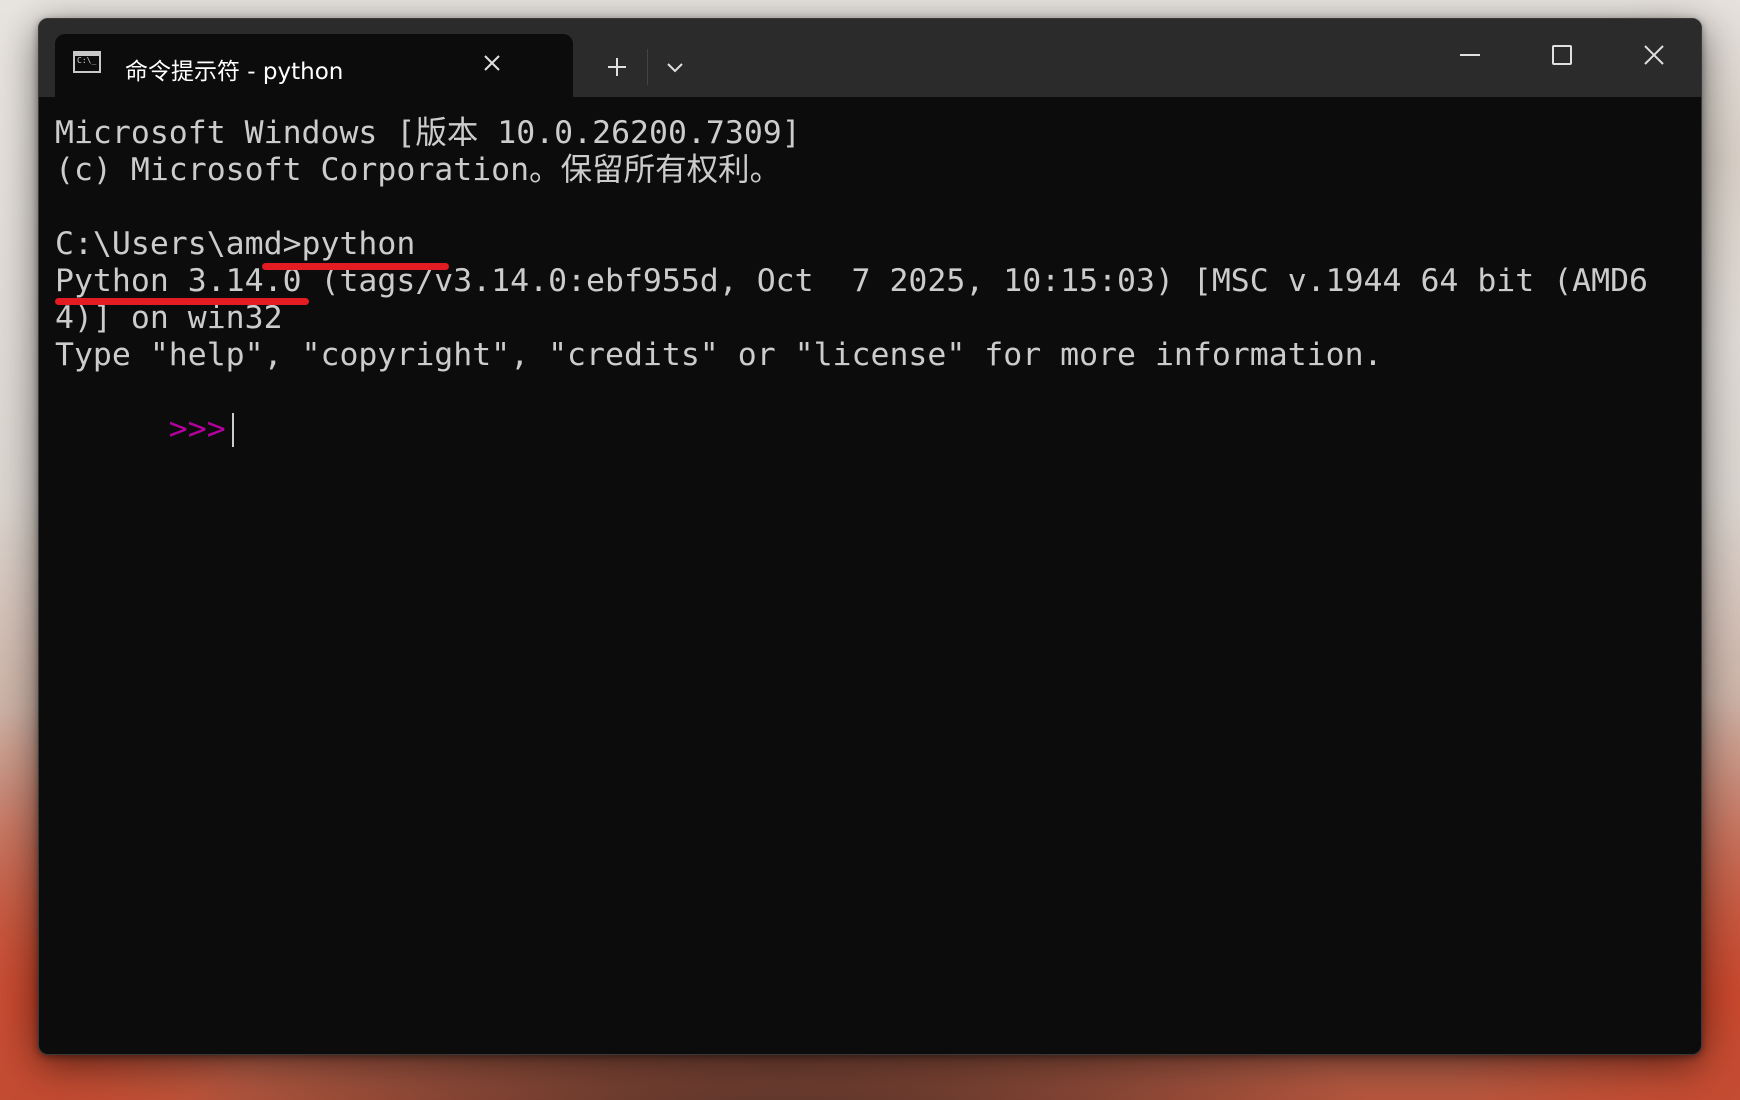 Image resolution: width=1740 pixels, height=1100 pixels. Describe the element at coordinates (492, 63) in the screenshot. I see `tab-close-icon` at that location.